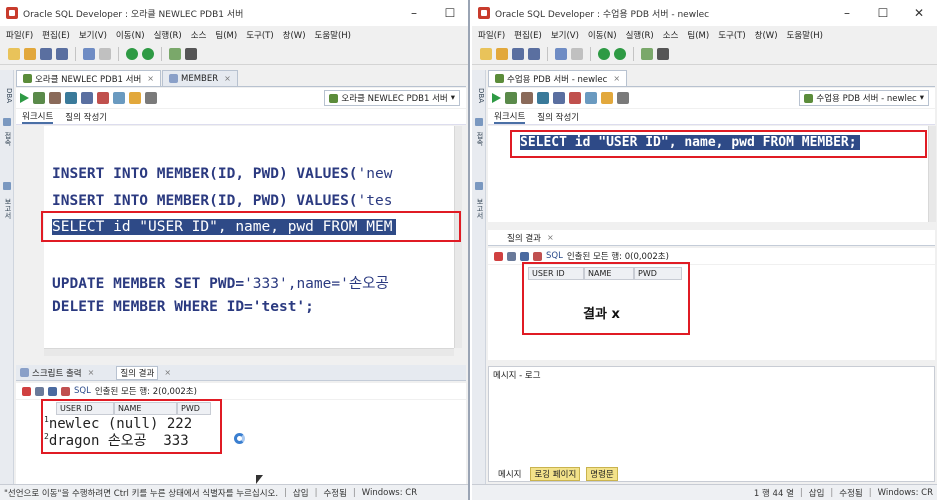 This screenshot has height=500, width=937. What do you see at coordinates (602, 474) in the screenshot?
I see `tab-statements: 명령문` at bounding box center [602, 474].